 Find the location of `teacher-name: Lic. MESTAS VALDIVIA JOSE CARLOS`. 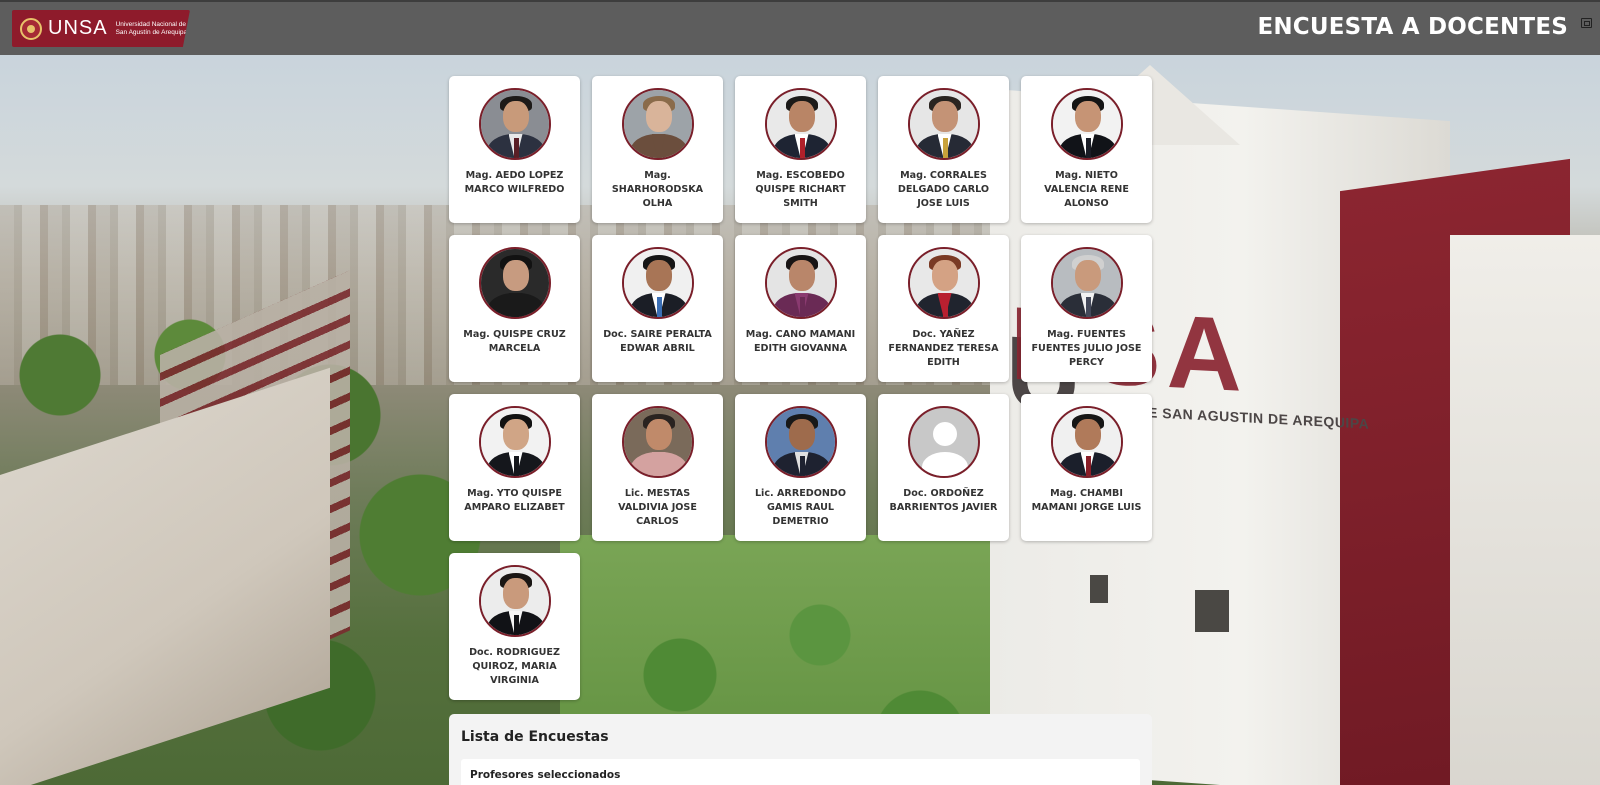

teacher-name: Lic. MESTAS VALDIVIA JOSE CARLOS is located at coordinates (657, 507).